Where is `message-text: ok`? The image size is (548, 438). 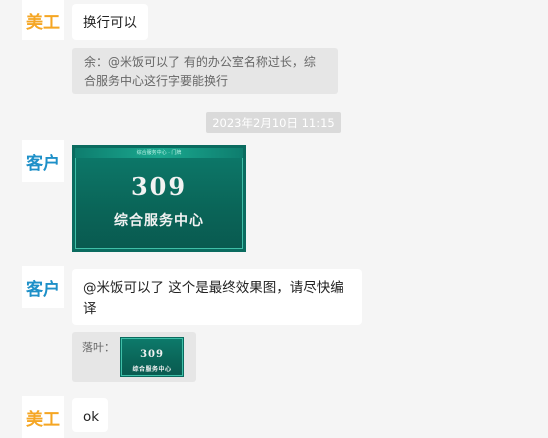
message-text: ok is located at coordinates (91, 417).